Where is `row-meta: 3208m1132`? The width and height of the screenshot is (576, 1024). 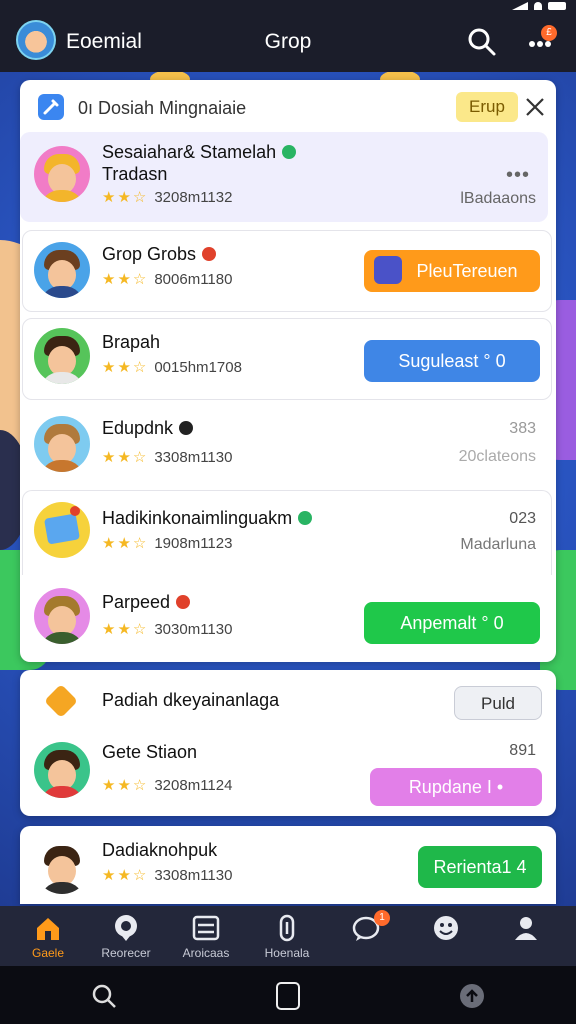 row-meta: 3208m1132 is located at coordinates (193, 197).